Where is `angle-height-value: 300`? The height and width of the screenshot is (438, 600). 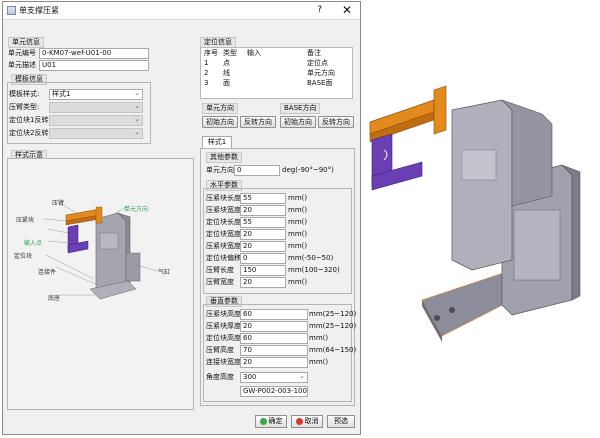 angle-height-value: 300 is located at coordinates (250, 377).